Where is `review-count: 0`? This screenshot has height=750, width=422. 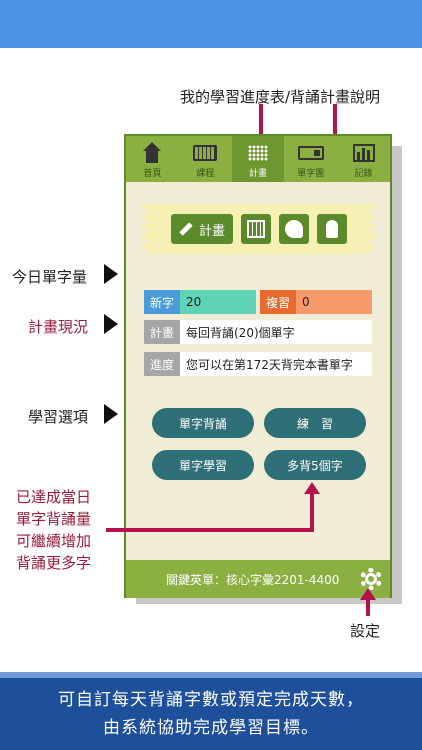
review-count: 0 is located at coordinates (334, 302).